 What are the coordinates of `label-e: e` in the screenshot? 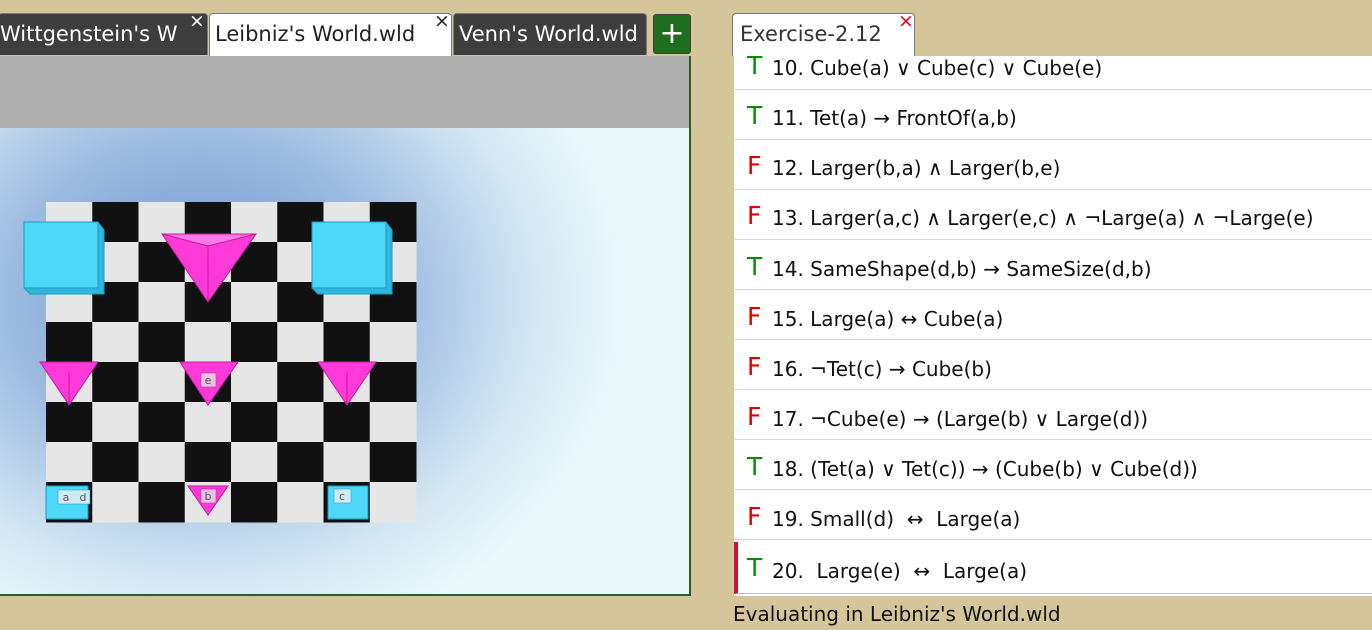 It's located at (208, 380).